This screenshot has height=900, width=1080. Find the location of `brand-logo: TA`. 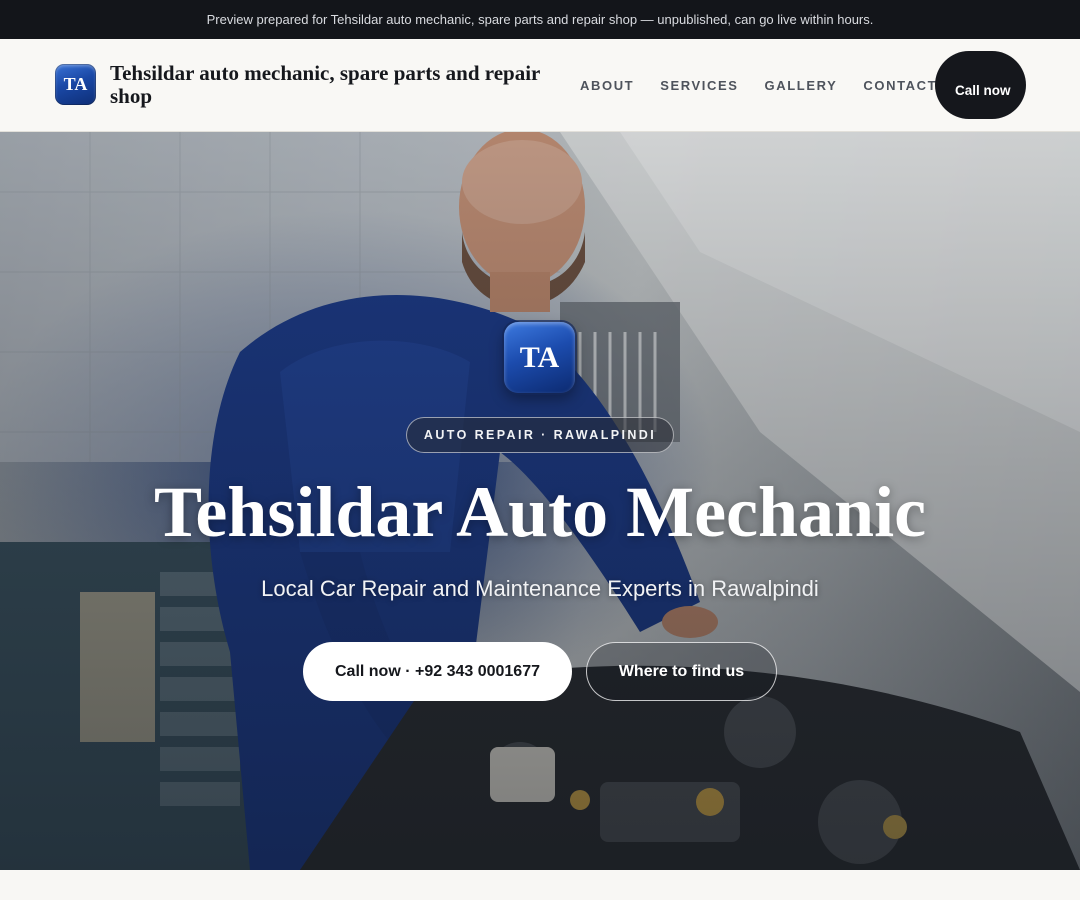

brand-logo: TA is located at coordinates (75, 84).